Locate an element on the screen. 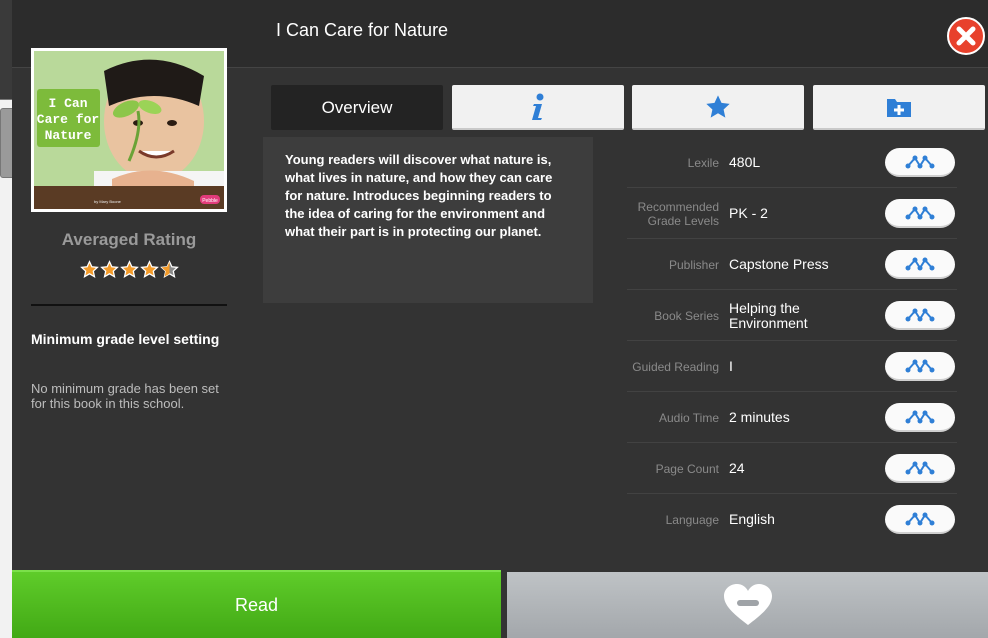  min-grade-title: Minimum grade level setting is located at coordinates (125, 339).